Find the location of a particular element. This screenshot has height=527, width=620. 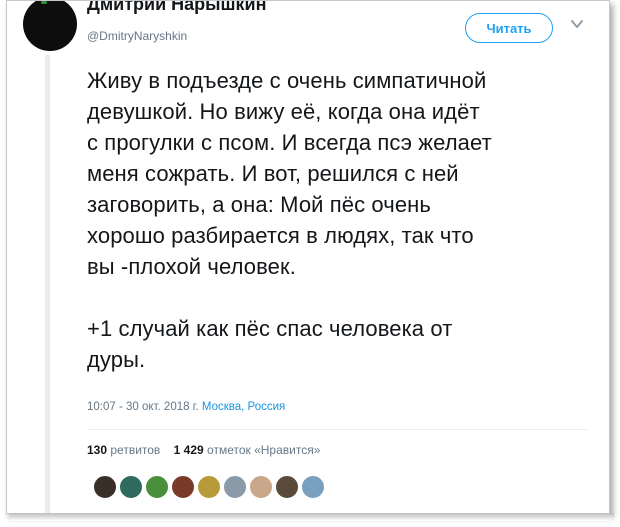

tweet-stats: 130 ретвитов 1 429 отметок «Нравится» is located at coordinates (203, 450).